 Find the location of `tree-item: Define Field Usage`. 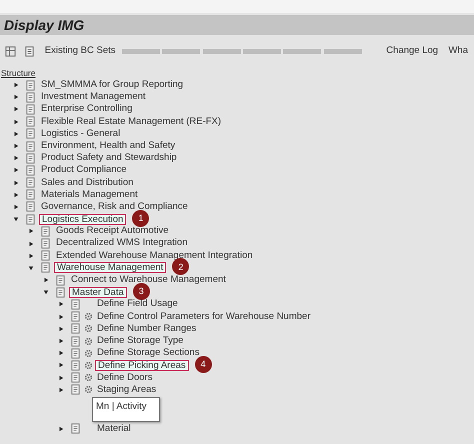

tree-item: Define Field Usage is located at coordinates (137, 304).